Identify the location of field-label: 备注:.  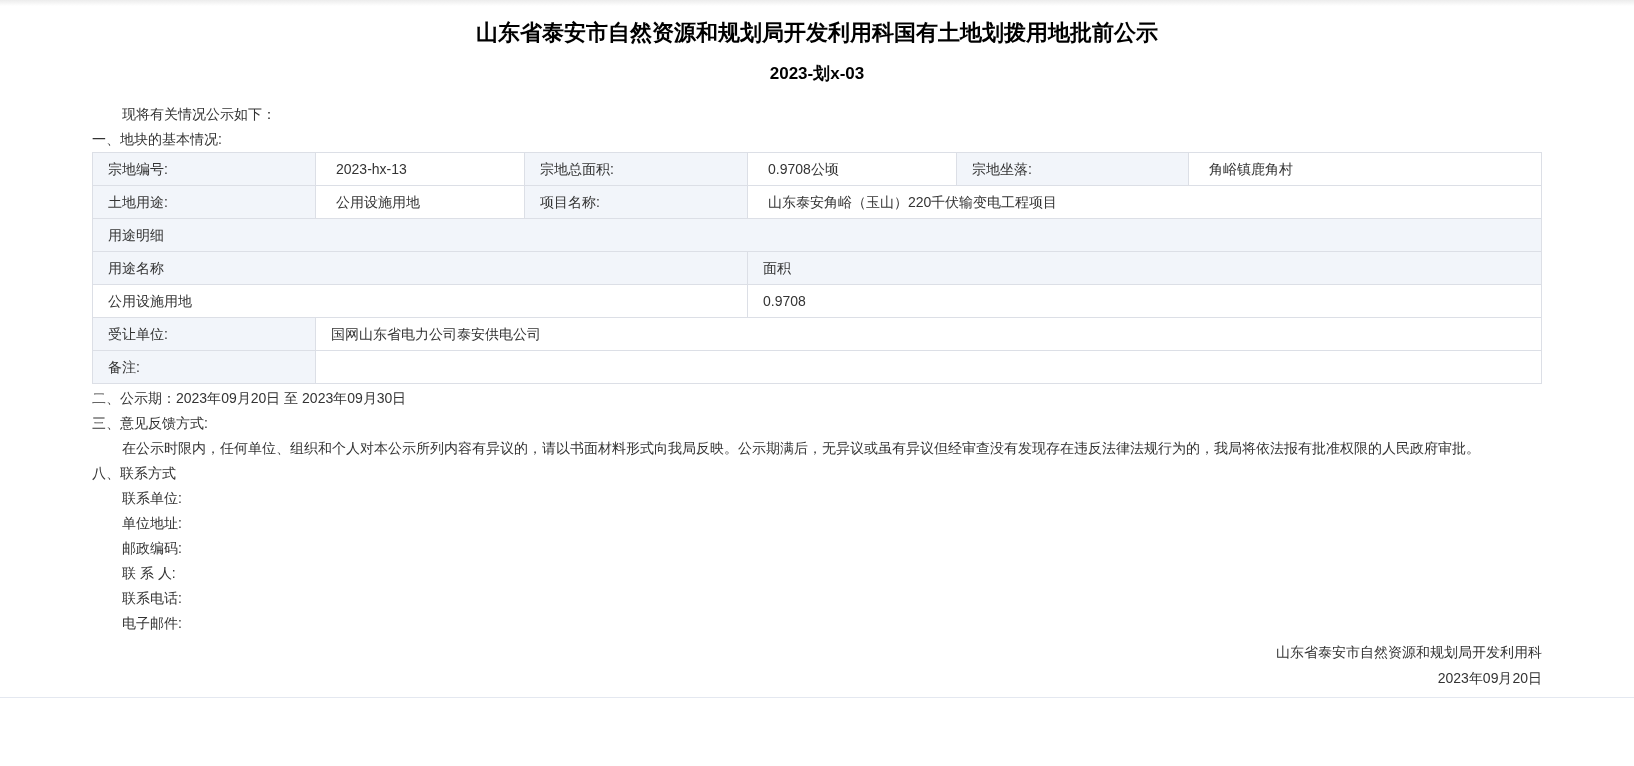
(204, 367).